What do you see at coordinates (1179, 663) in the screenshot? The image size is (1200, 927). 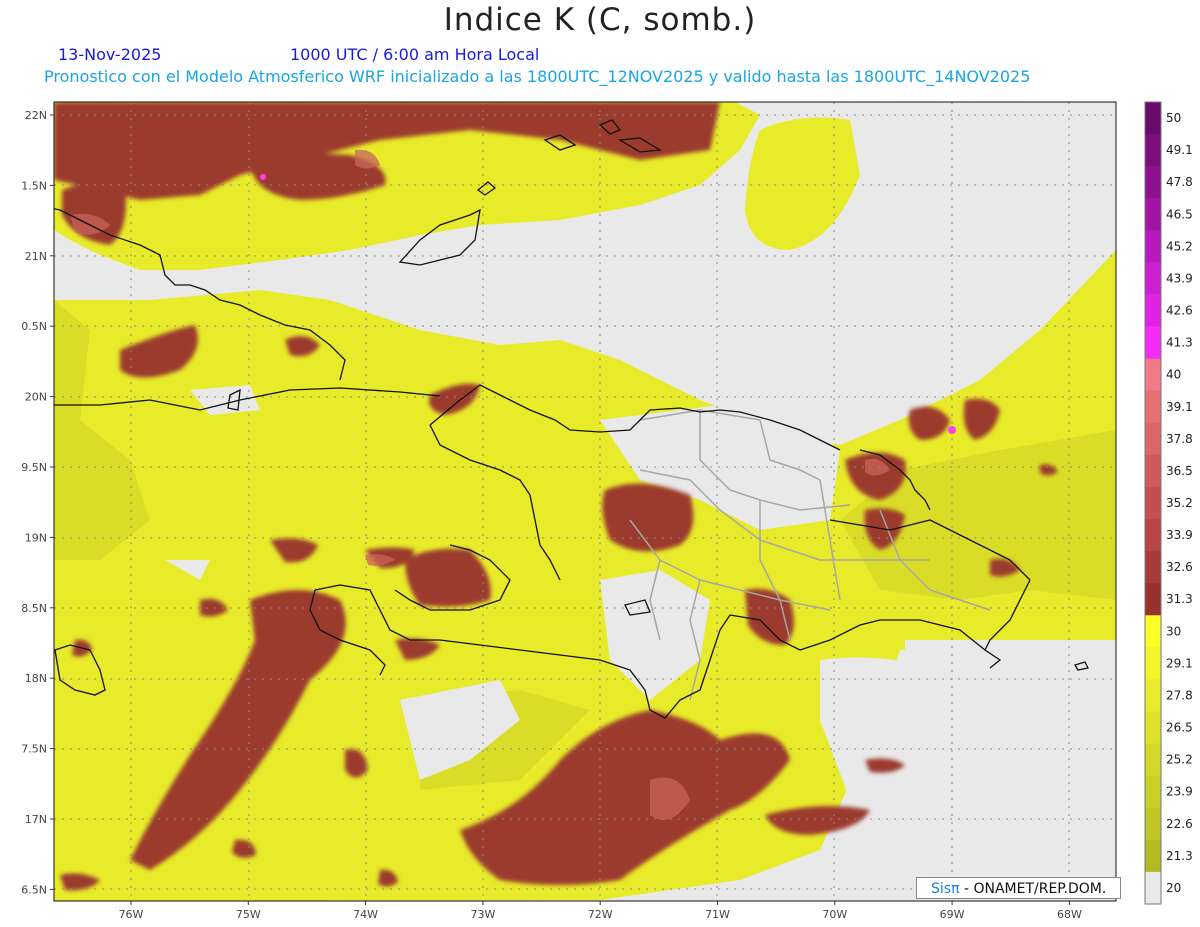 I see `colorbar-tick-label: 29.1` at bounding box center [1179, 663].